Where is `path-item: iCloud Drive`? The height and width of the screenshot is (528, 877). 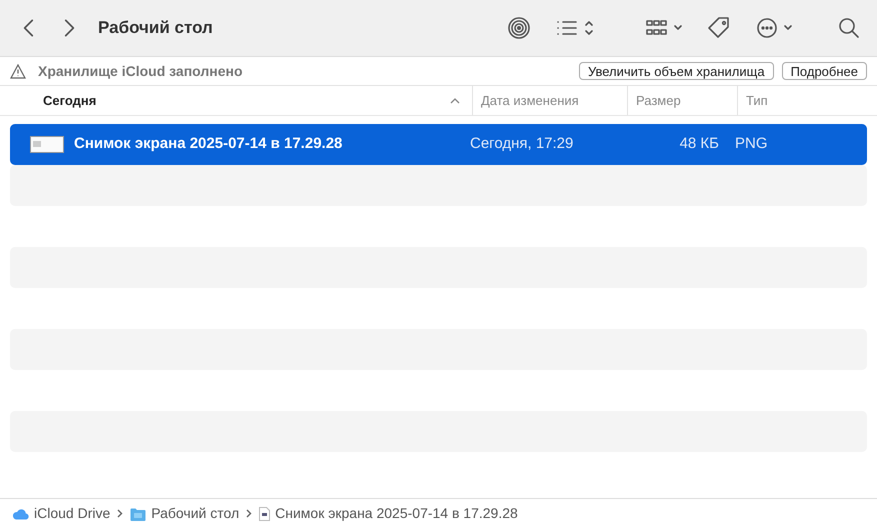 path-item: iCloud Drive is located at coordinates (72, 513).